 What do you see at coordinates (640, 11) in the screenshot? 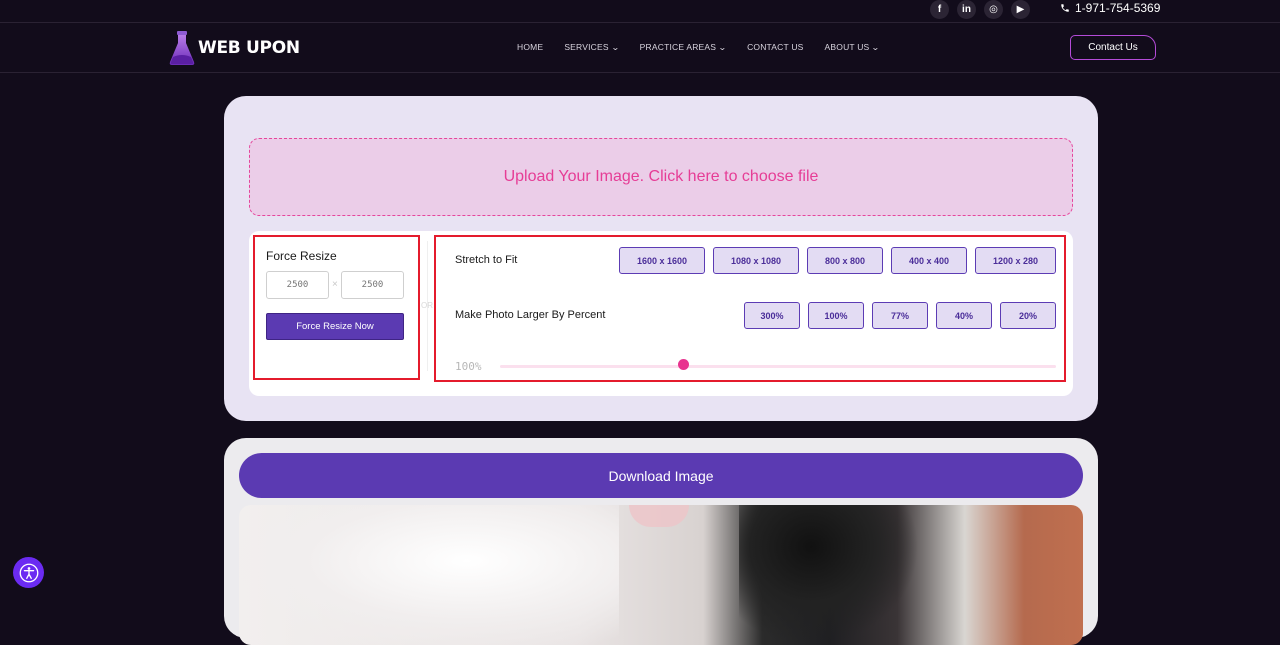
I see `top-bar: f in ◎ ▶ 1-971-754-5369` at bounding box center [640, 11].